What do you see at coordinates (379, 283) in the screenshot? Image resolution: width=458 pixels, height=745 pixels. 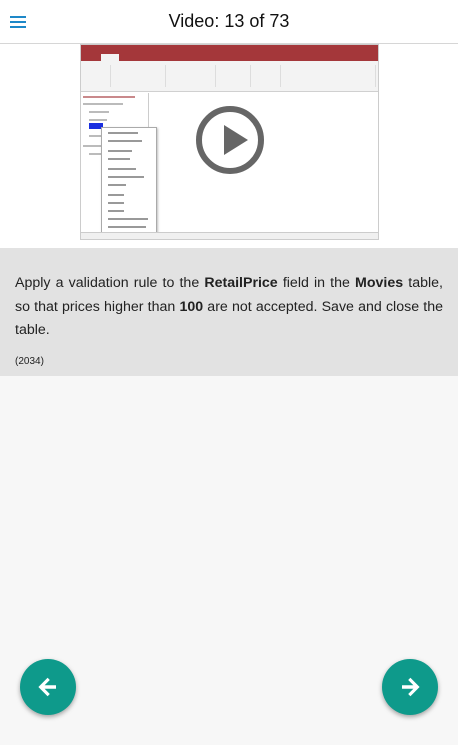 I see `task-keyword: Movies` at bounding box center [379, 283].